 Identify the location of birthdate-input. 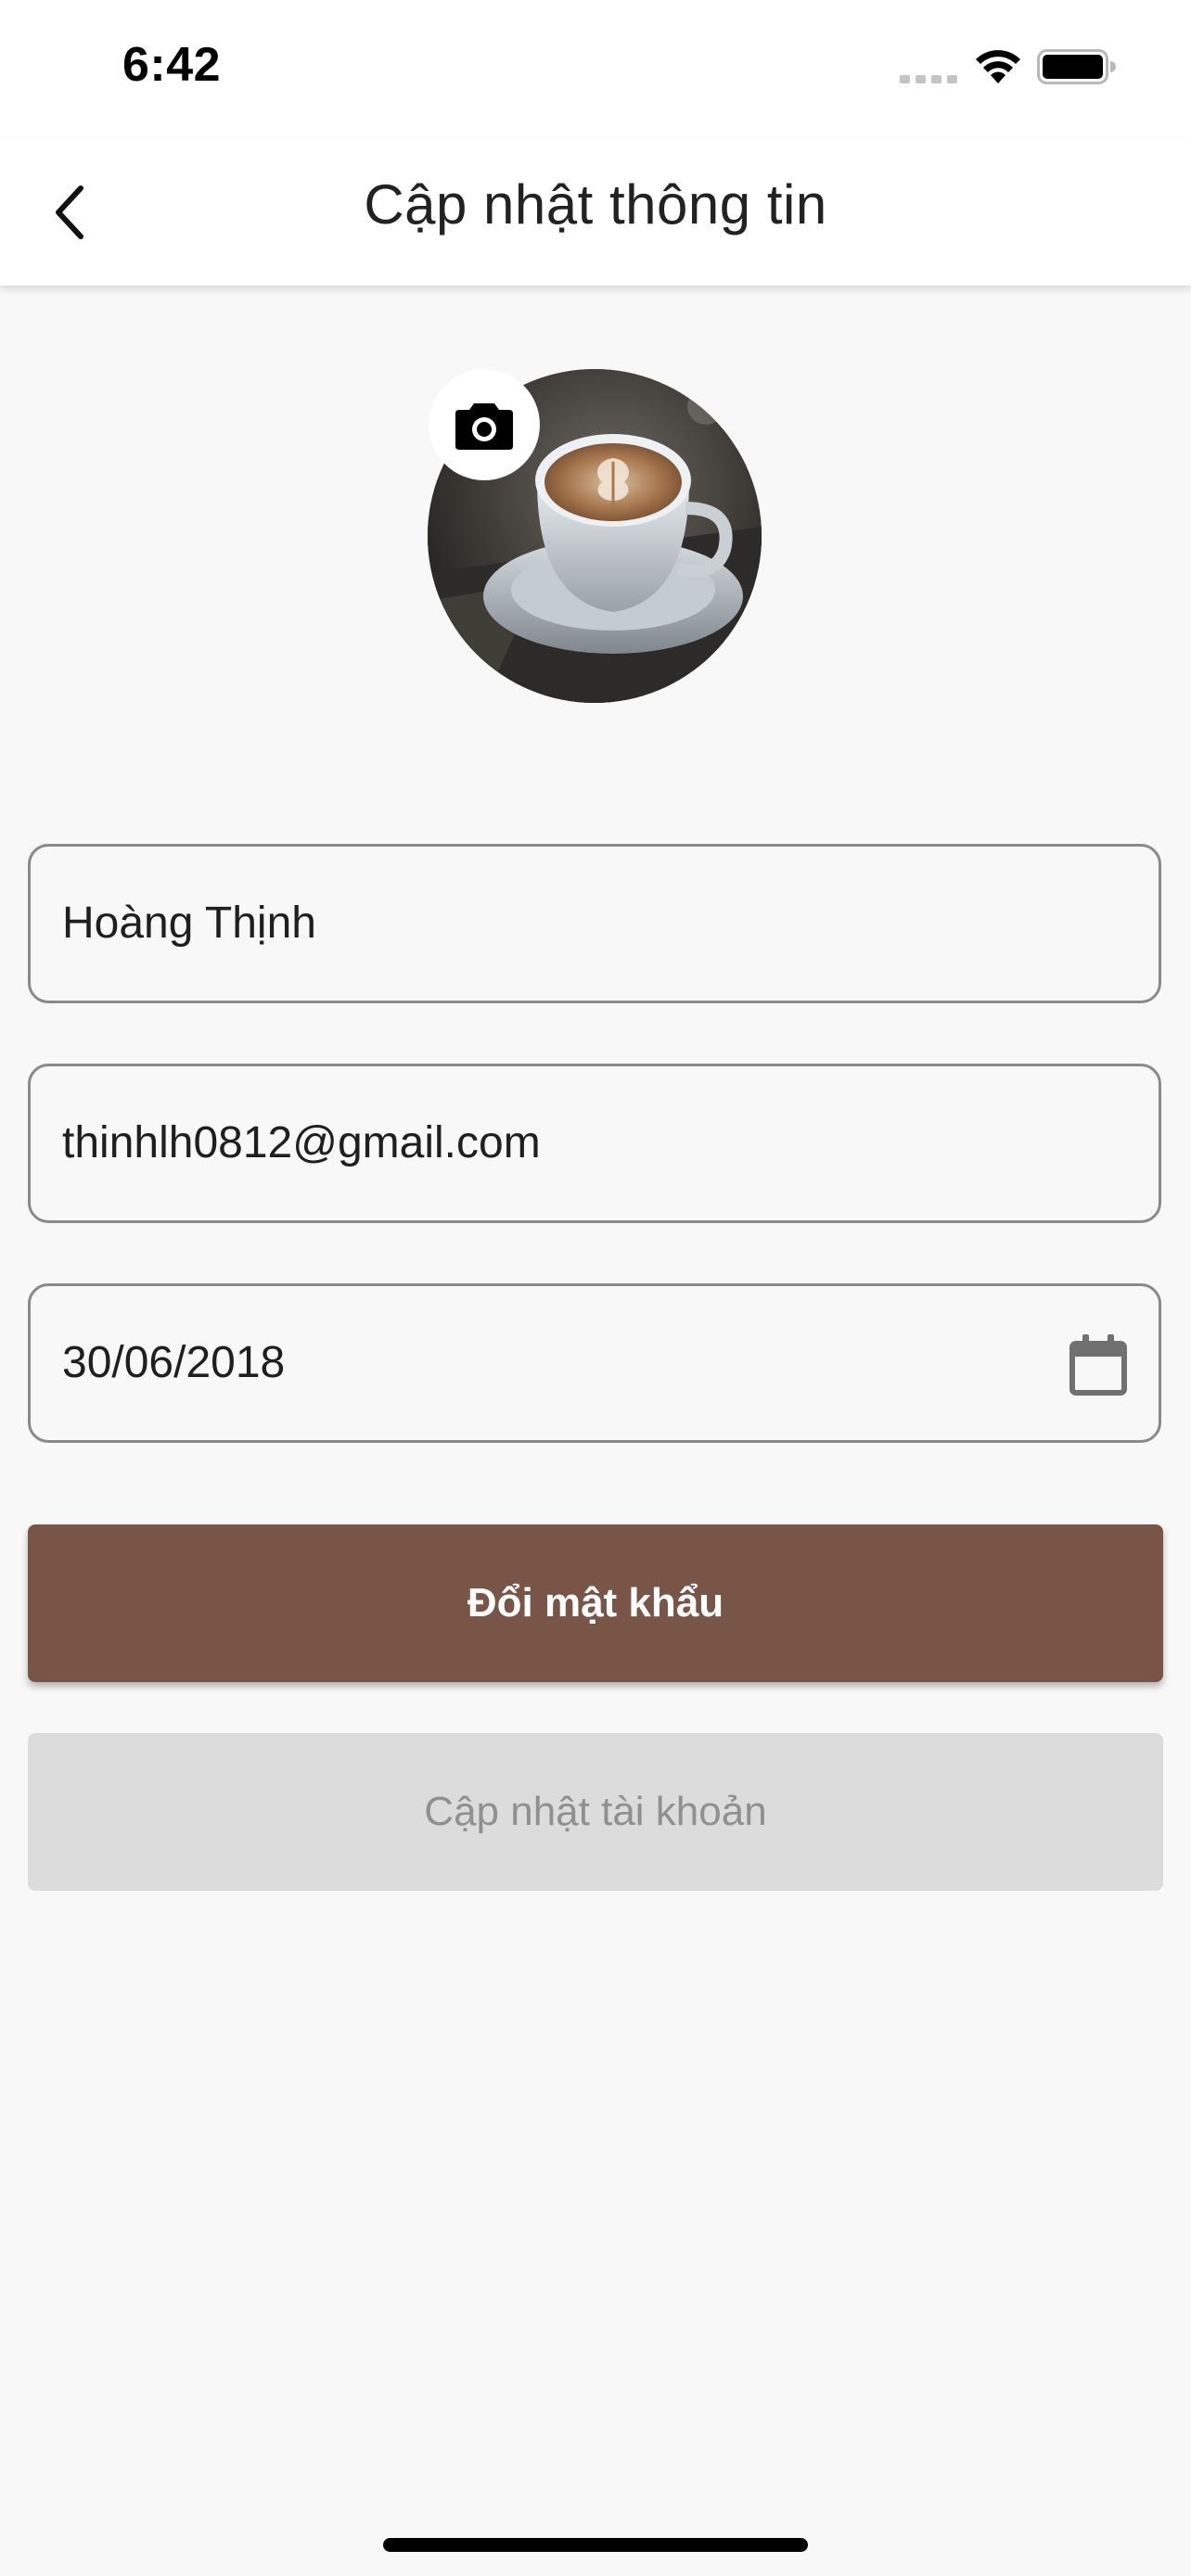
(553, 1363).